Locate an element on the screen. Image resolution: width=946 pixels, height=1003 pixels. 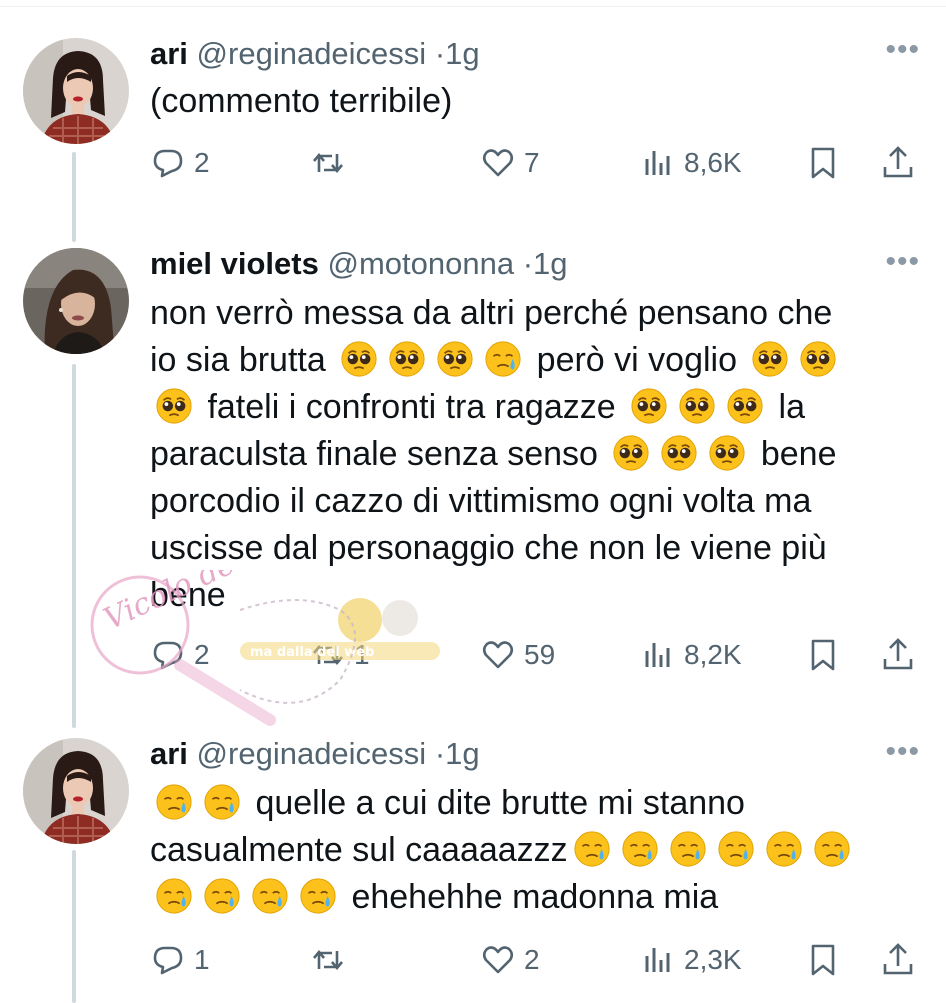
text-segment: casualmente sul caaaaazzz is located at coordinates (359, 850).